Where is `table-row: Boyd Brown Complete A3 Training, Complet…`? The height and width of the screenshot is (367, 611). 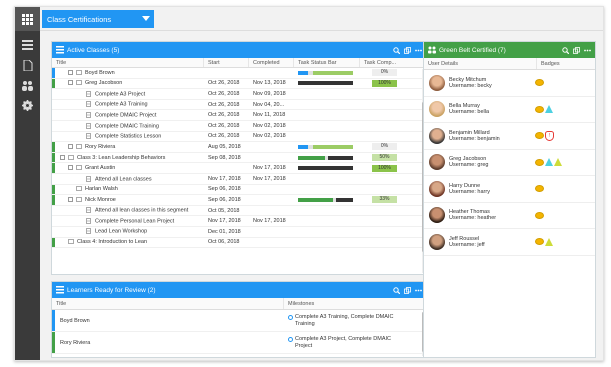
table-row: Boyd Brown Complete A3 Training, Complet… is located at coordinates (239, 321).